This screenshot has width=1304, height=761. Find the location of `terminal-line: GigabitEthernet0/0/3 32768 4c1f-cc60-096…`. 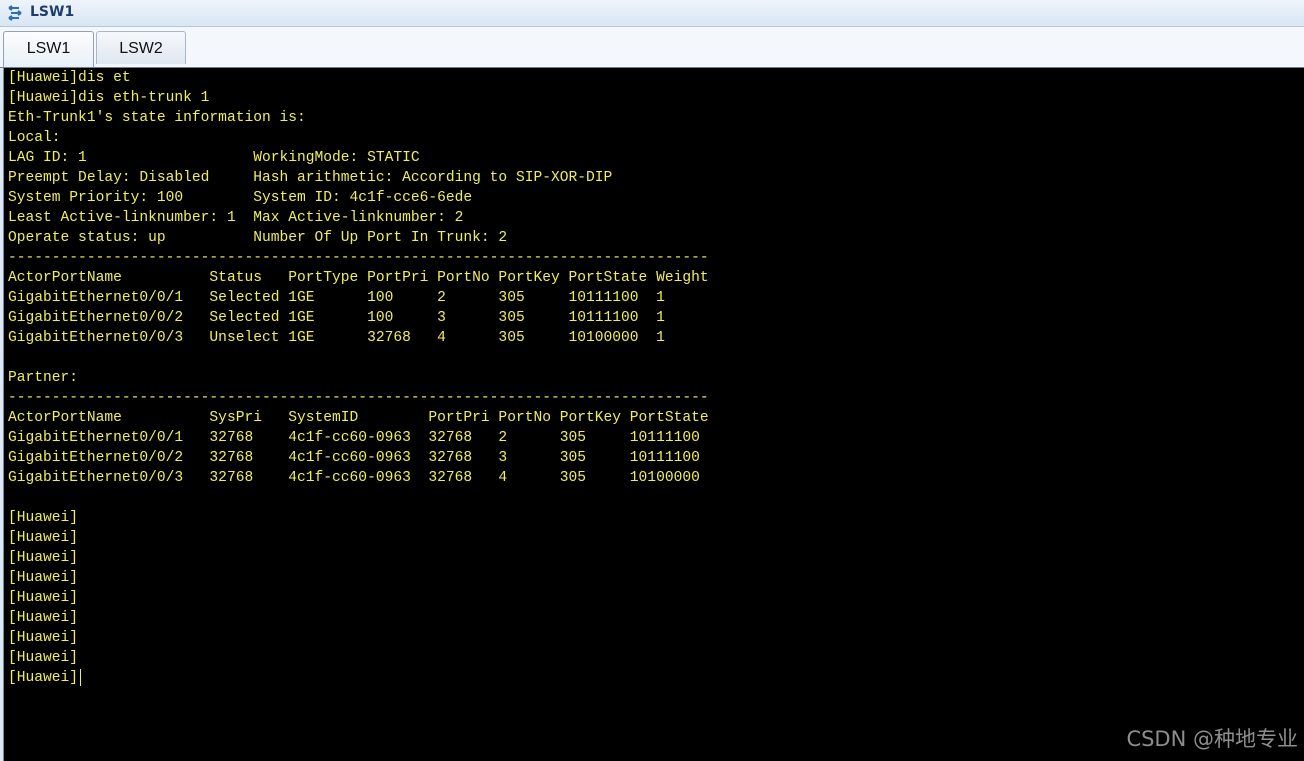

terminal-line: GigabitEthernet0/0/3 32768 4c1f-cc60-096… is located at coordinates (354, 478).